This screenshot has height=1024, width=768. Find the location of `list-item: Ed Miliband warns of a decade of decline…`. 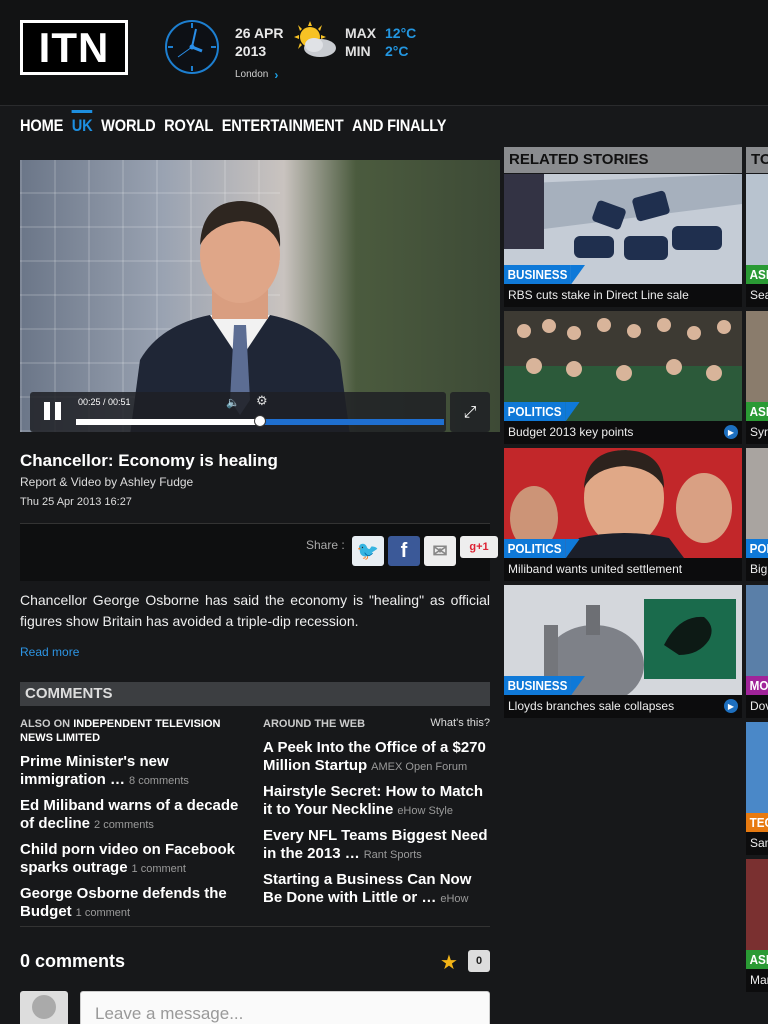

list-item: Ed Miliband warns of a decade of decline… is located at coordinates (135, 815).